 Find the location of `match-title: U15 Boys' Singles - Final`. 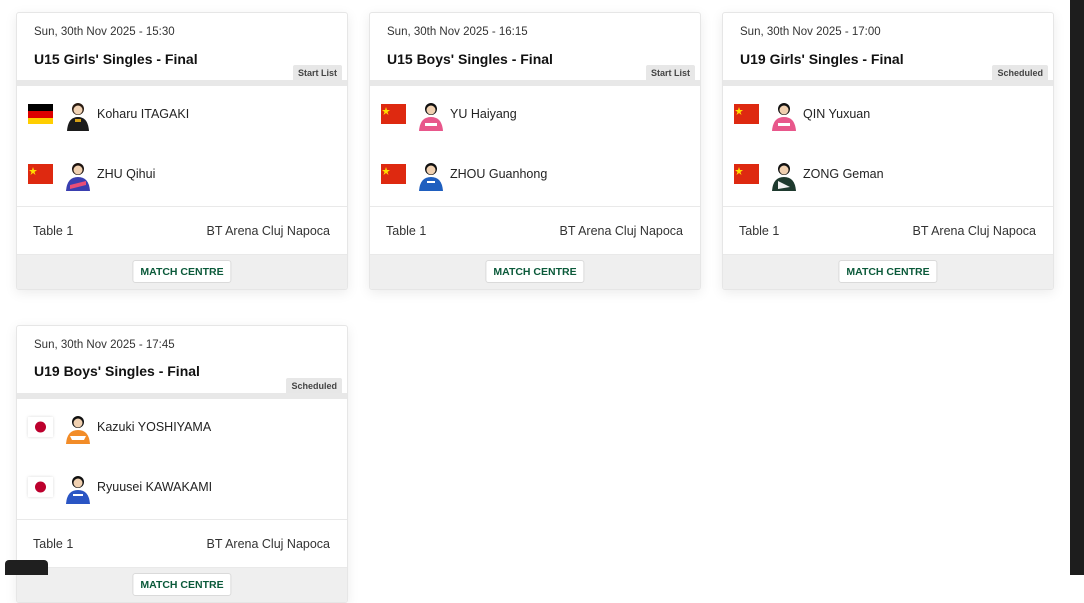

match-title: U15 Boys' Singles - Final is located at coordinates (470, 59).